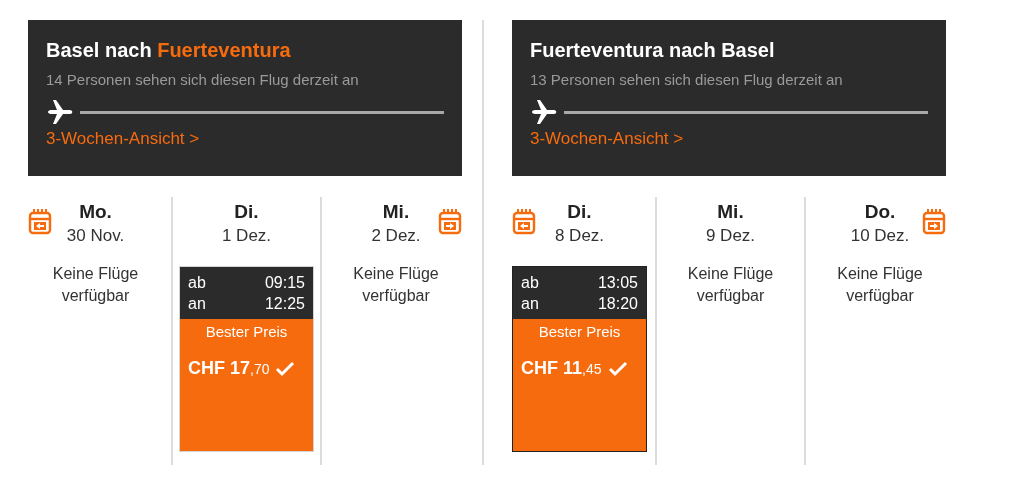 This screenshot has width=1024, height=496. Describe the element at coordinates (95, 212) in the screenshot. I see `weekday: Mo.` at that location.